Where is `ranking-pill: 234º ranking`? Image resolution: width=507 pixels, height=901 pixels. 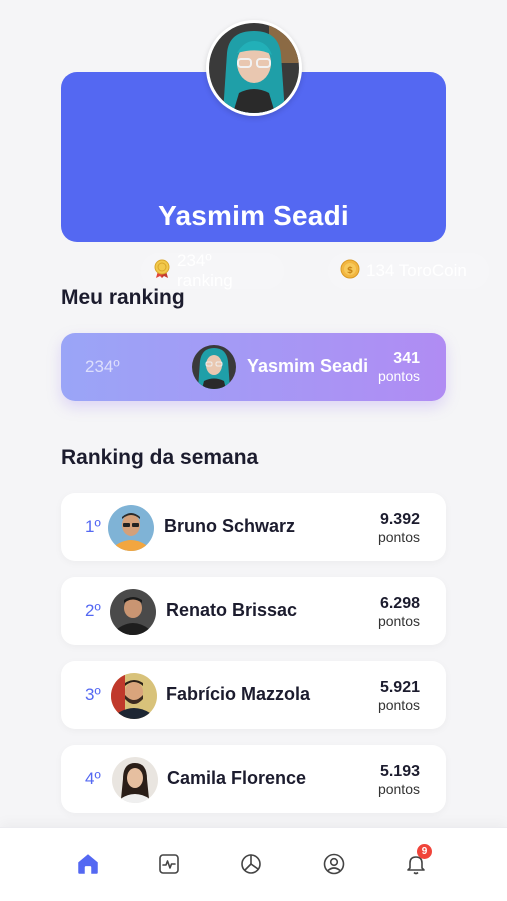
ranking-pill: 234º ranking is located at coordinates (212, 270).